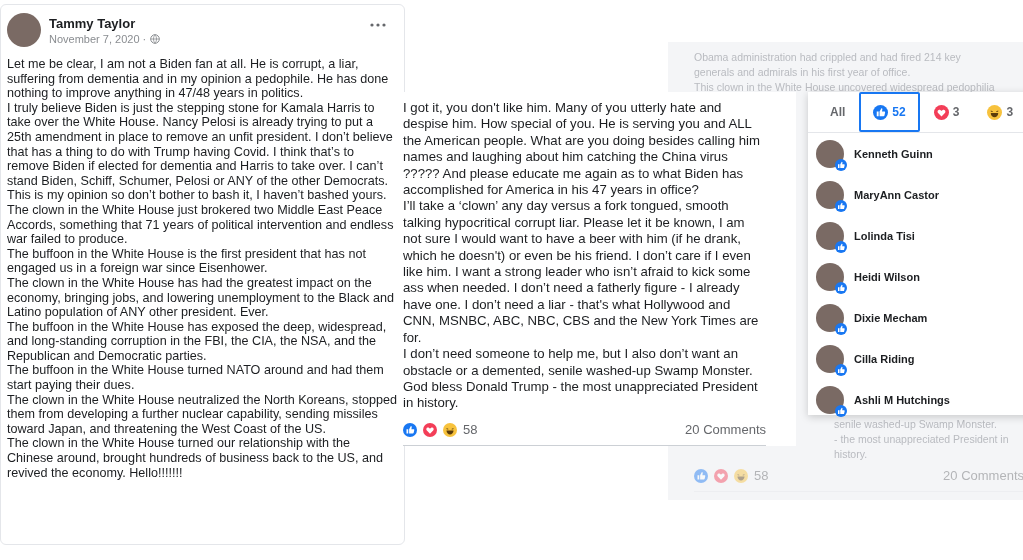  What do you see at coordinates (197, 341) in the screenshot?
I see `post-paragraph: The buffoon in the White House has exposed the deep, widespread, and long-standing corruption in the FBI, the CIA, the NSA, and the Republican and Democratic parties.` at bounding box center [197, 341].